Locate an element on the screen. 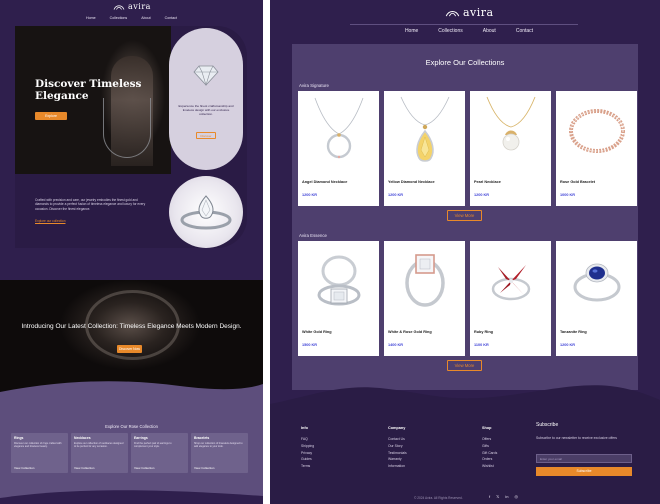  product-name: White & Rose Gold Ring is located at coordinates (410, 332).